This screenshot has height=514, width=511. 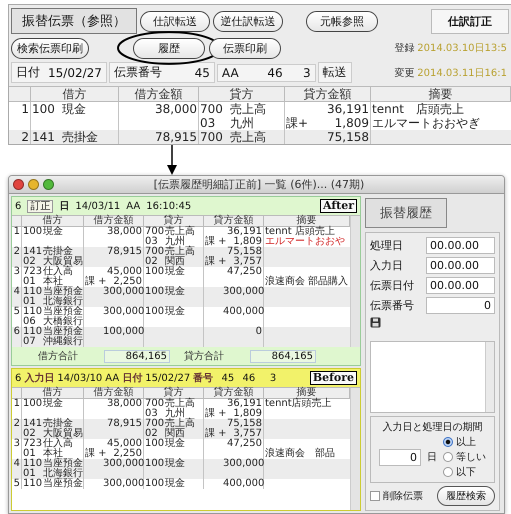 What do you see at coordinates (97, 206) in the screenshot?
I see `header-value: 14/03/11` at bounding box center [97, 206].